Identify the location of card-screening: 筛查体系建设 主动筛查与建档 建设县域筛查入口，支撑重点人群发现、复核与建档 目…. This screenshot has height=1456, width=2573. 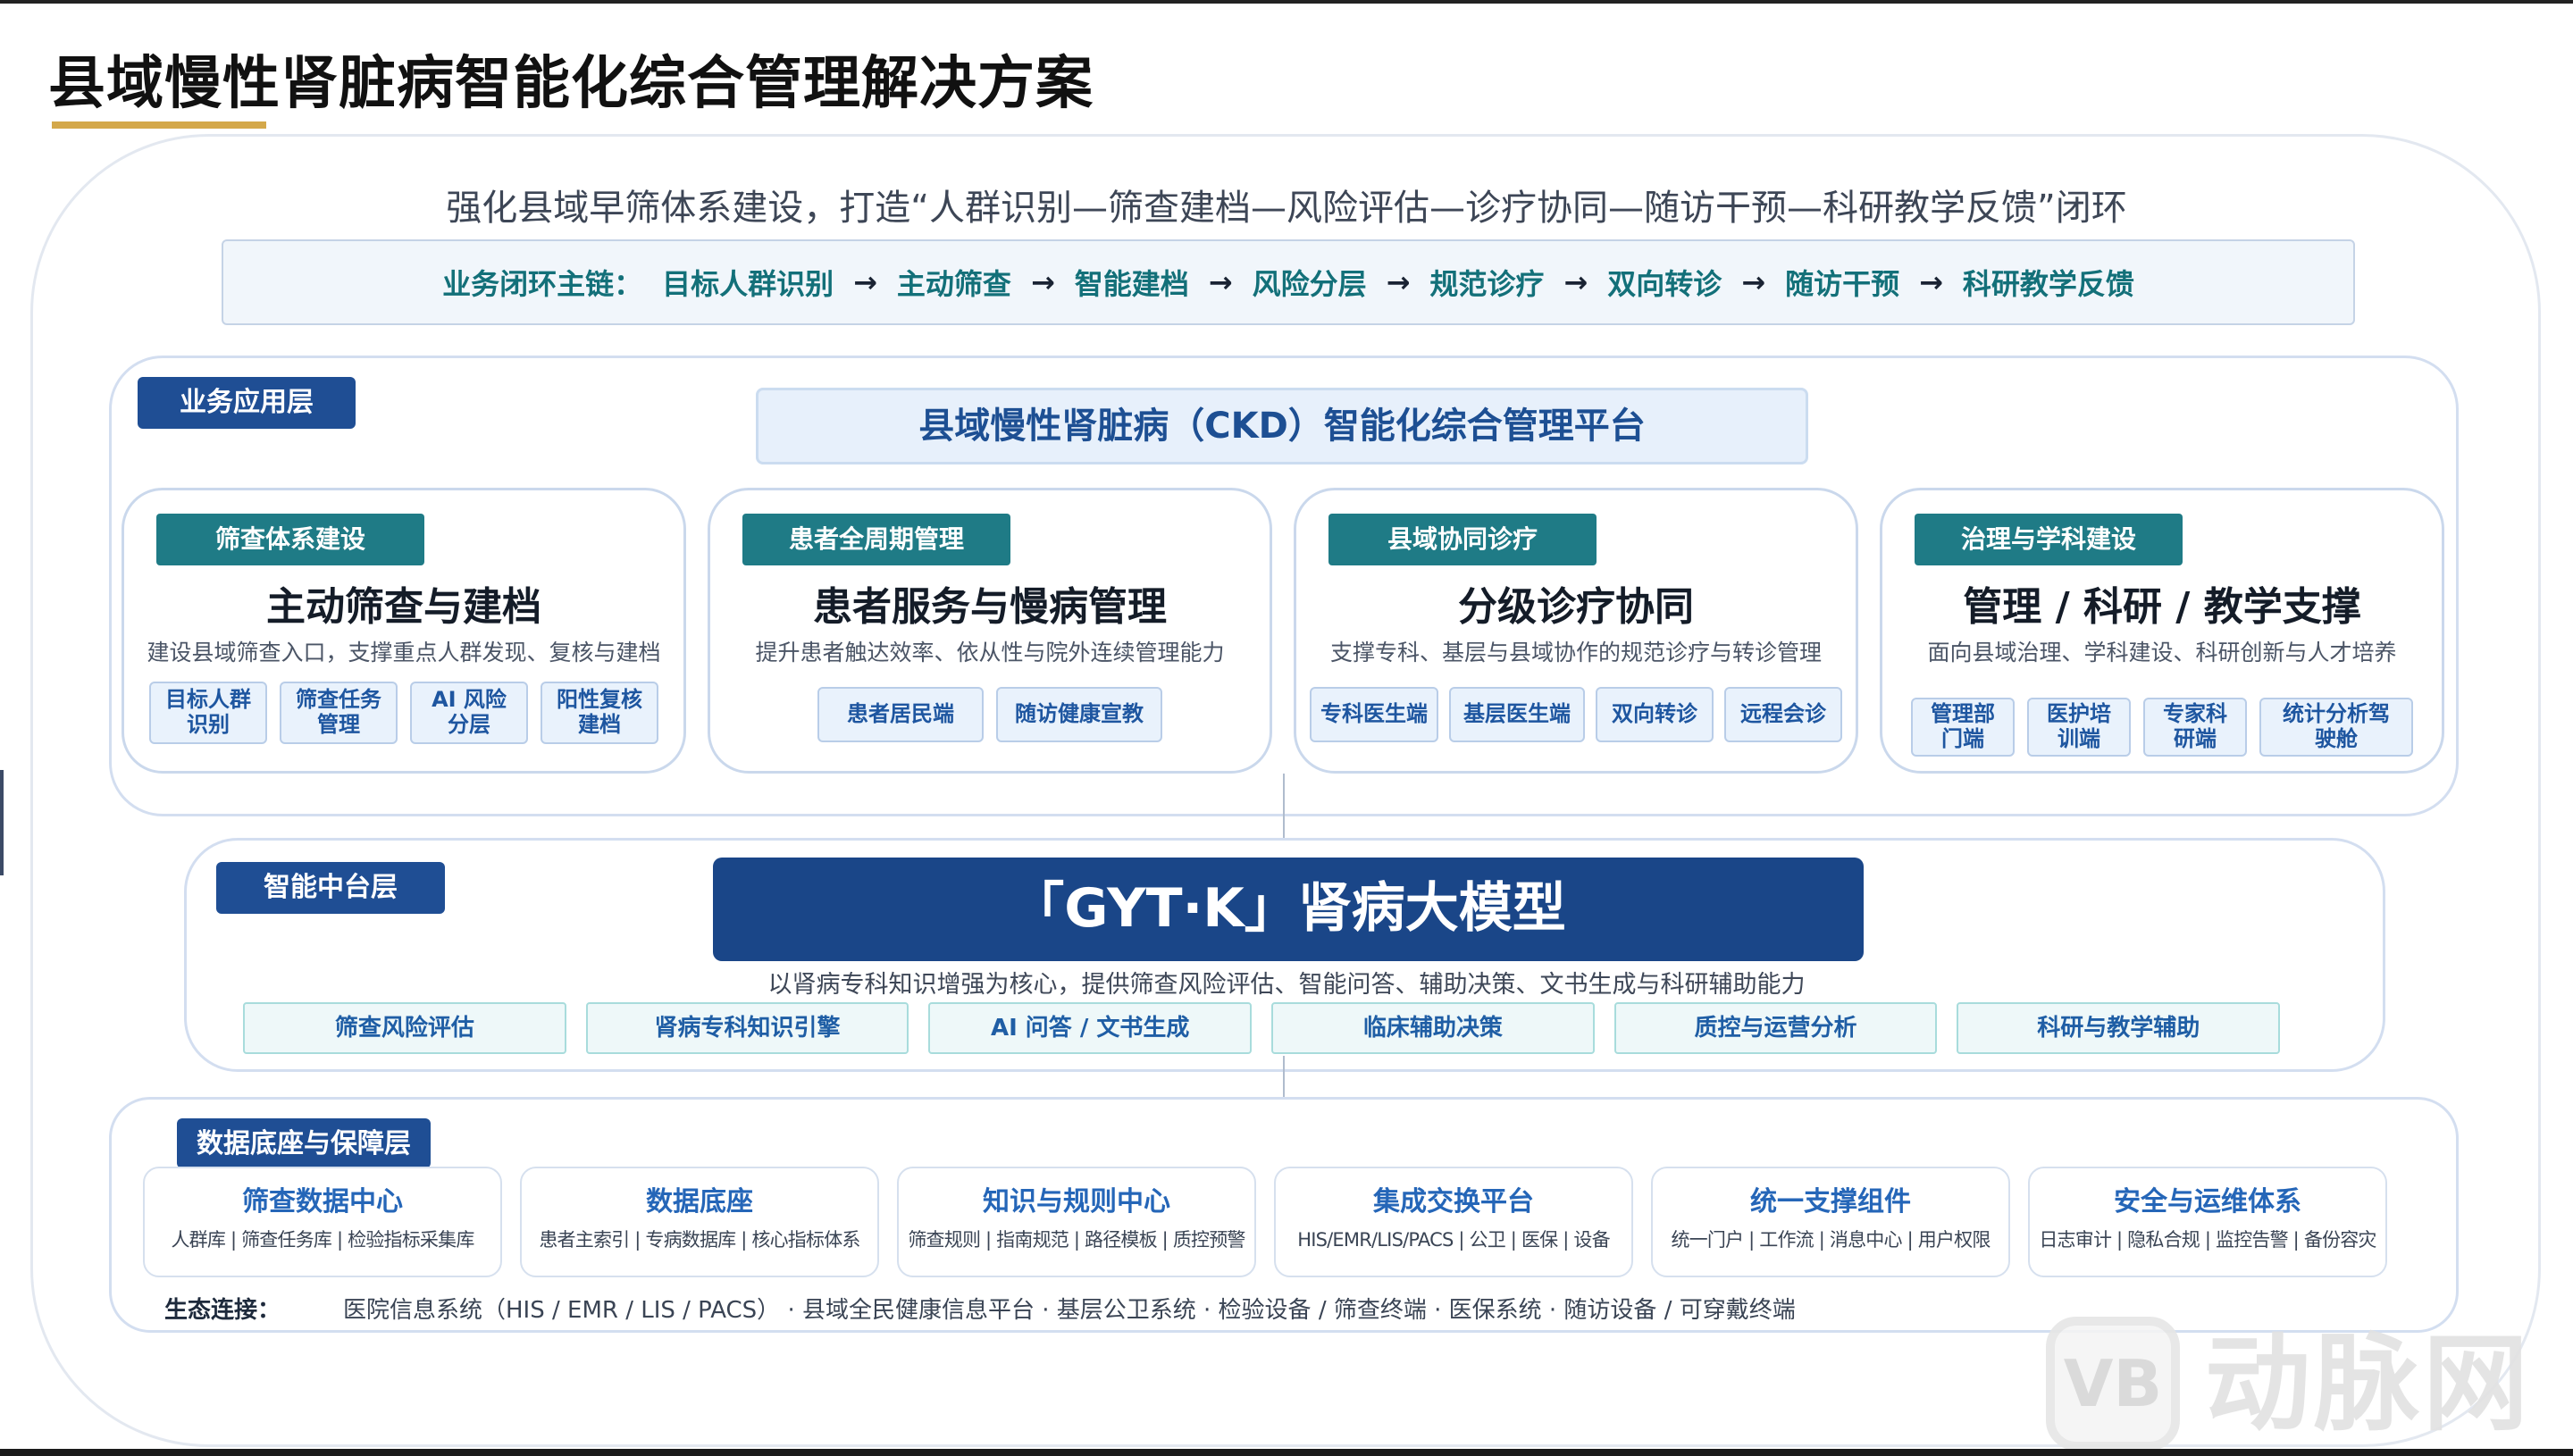
(404, 631).